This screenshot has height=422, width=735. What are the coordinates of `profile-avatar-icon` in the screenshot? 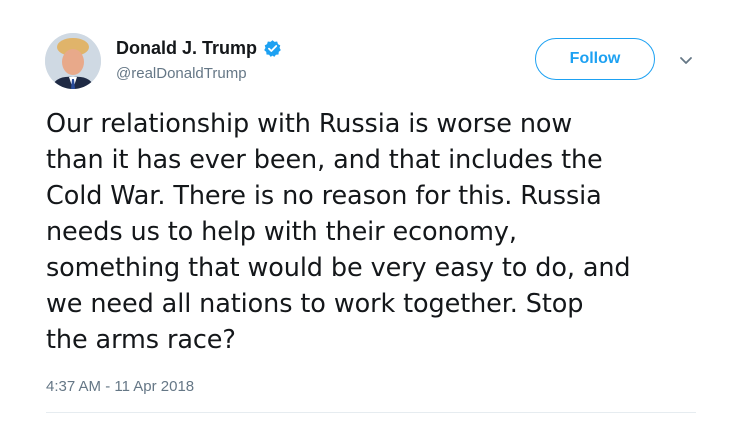 It's located at (73, 61).